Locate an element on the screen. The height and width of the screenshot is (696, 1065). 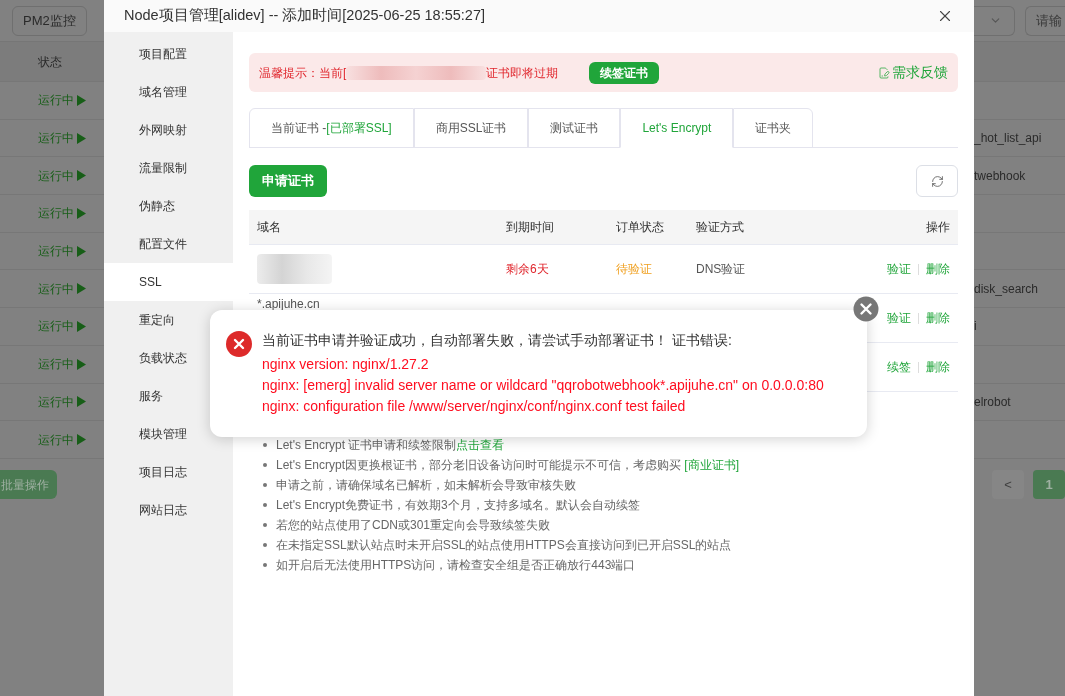
tab: 证书夹 is located at coordinates (773, 128).